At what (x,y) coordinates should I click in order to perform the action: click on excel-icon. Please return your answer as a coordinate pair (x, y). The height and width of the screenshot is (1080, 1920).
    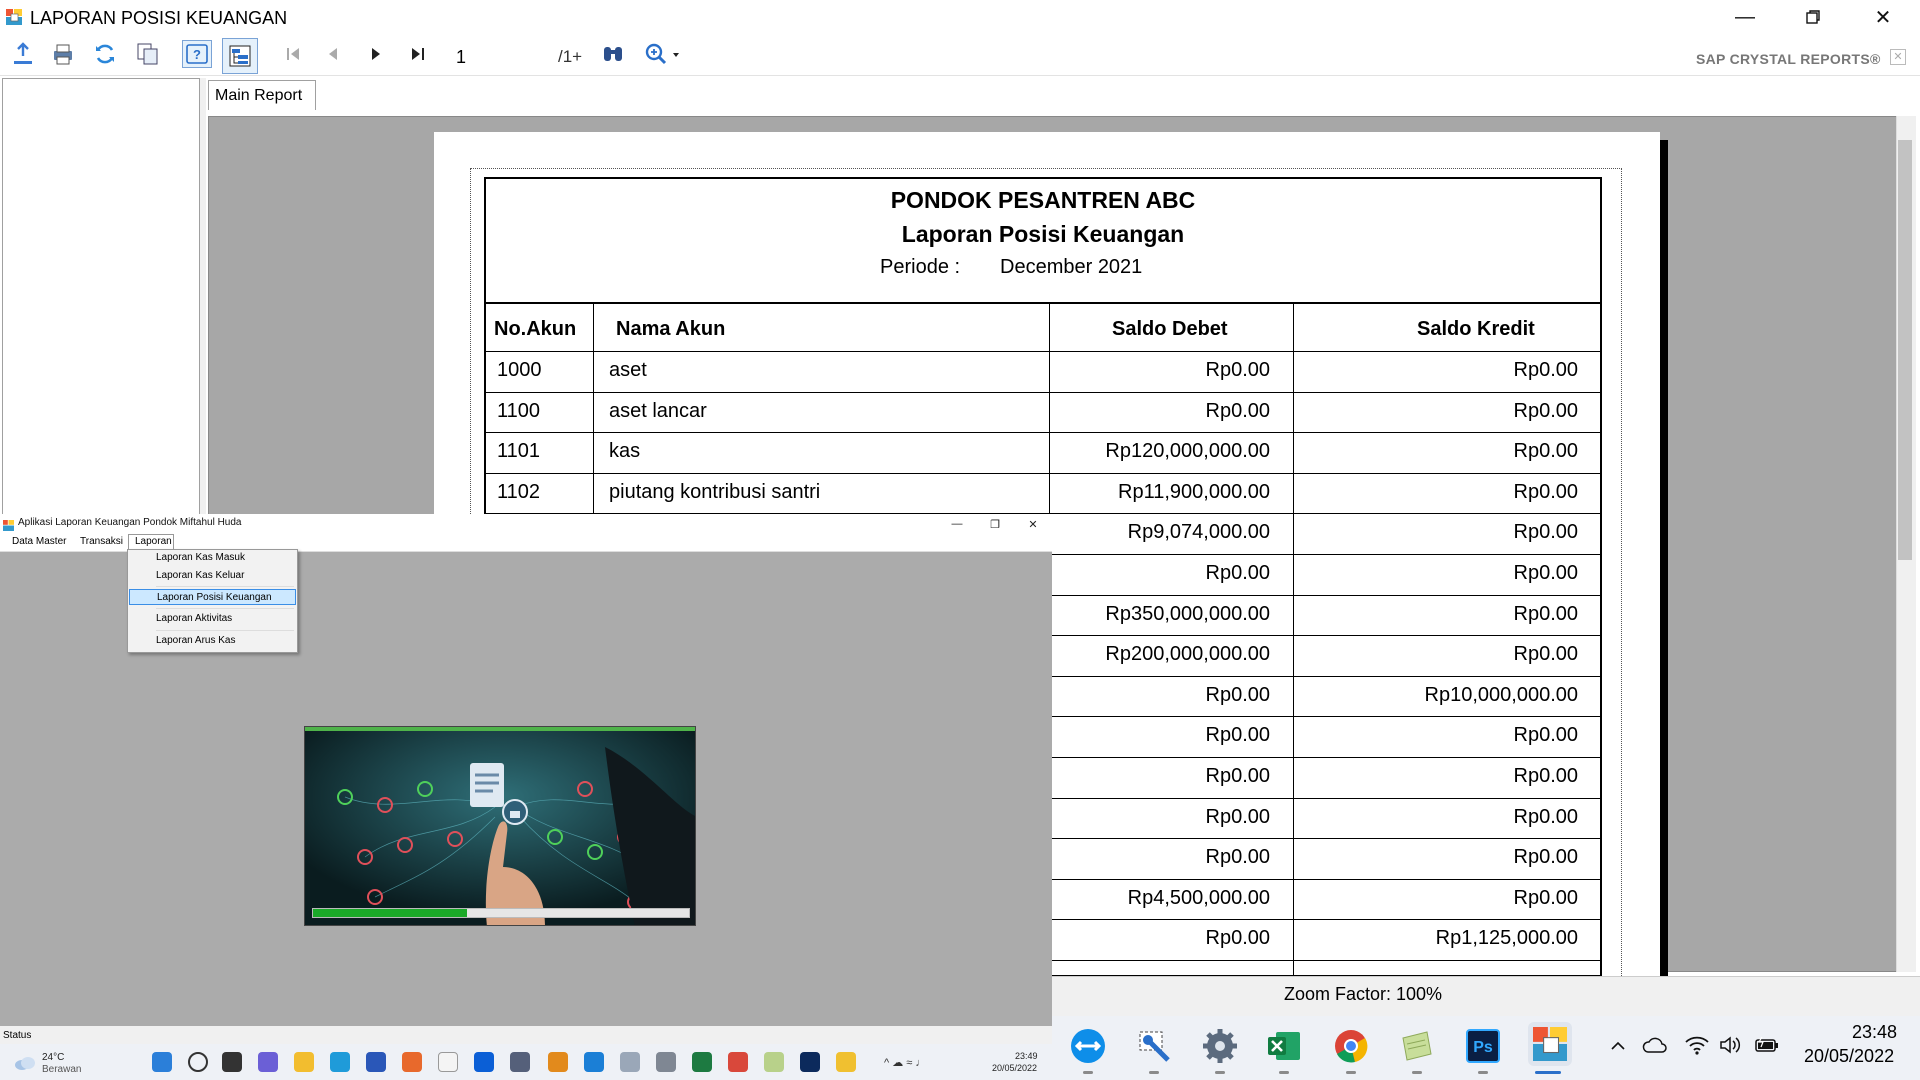
    Looking at the image, I should click on (702, 1062).